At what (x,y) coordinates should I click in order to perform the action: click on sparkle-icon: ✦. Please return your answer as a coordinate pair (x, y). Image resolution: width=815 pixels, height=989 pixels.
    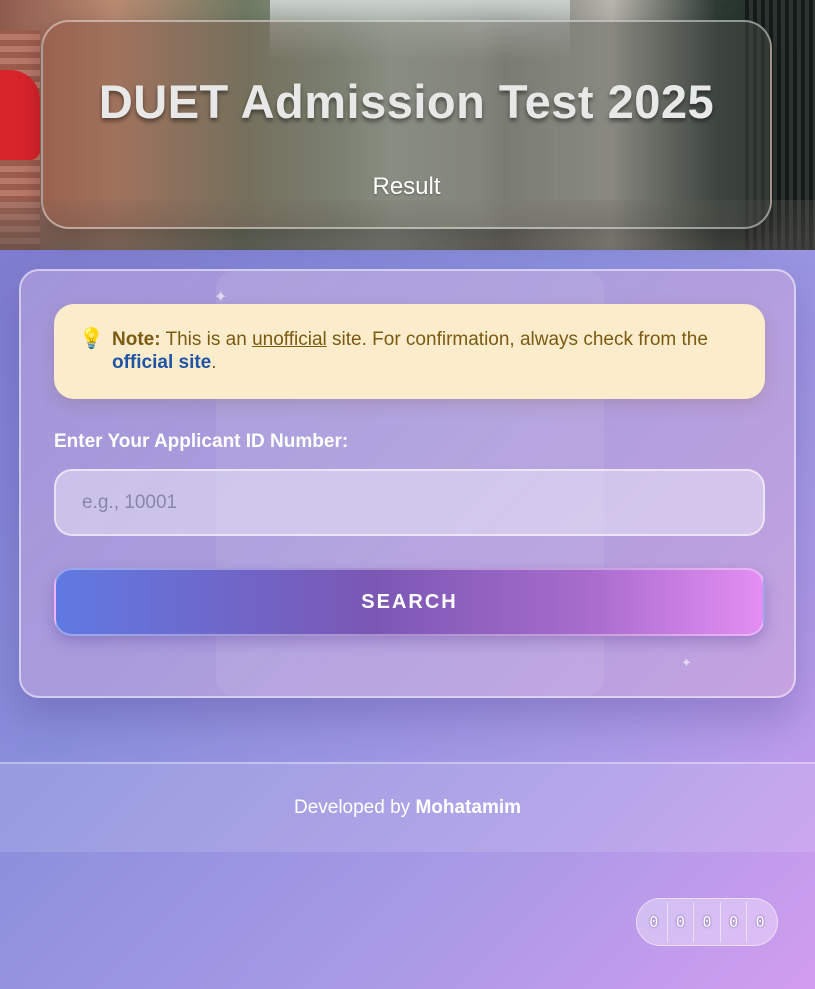
    Looking at the image, I should click on (686, 662).